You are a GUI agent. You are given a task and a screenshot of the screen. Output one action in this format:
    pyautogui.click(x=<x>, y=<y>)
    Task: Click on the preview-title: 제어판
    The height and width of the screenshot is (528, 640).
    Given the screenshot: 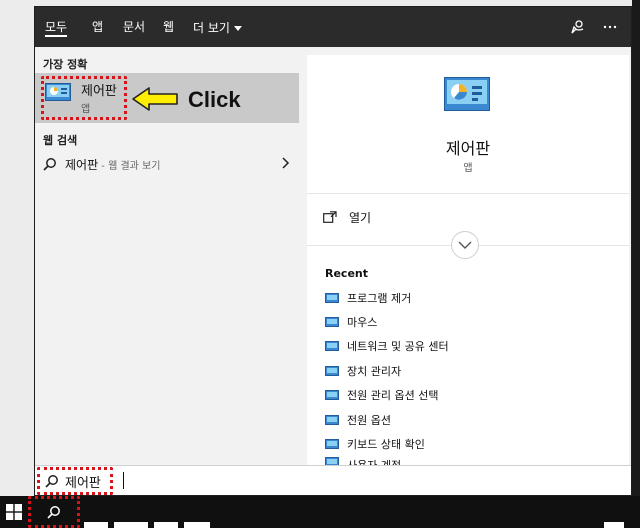 What is the action you would take?
    pyautogui.click(x=468, y=148)
    